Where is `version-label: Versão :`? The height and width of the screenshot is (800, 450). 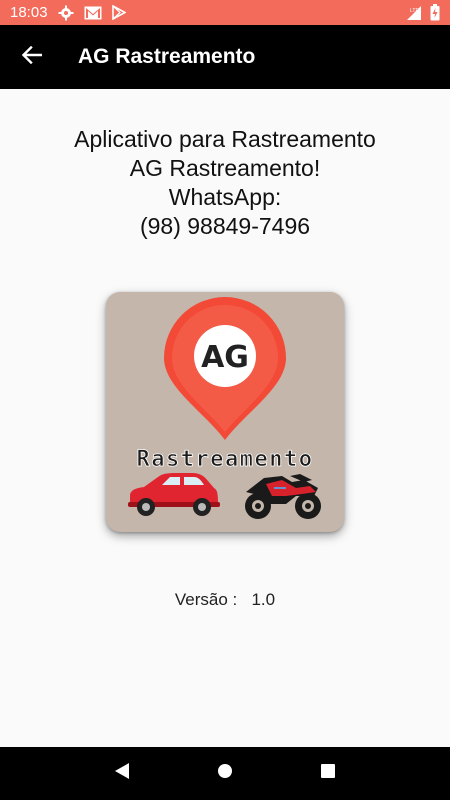
version-label: Versão : is located at coordinates (206, 599).